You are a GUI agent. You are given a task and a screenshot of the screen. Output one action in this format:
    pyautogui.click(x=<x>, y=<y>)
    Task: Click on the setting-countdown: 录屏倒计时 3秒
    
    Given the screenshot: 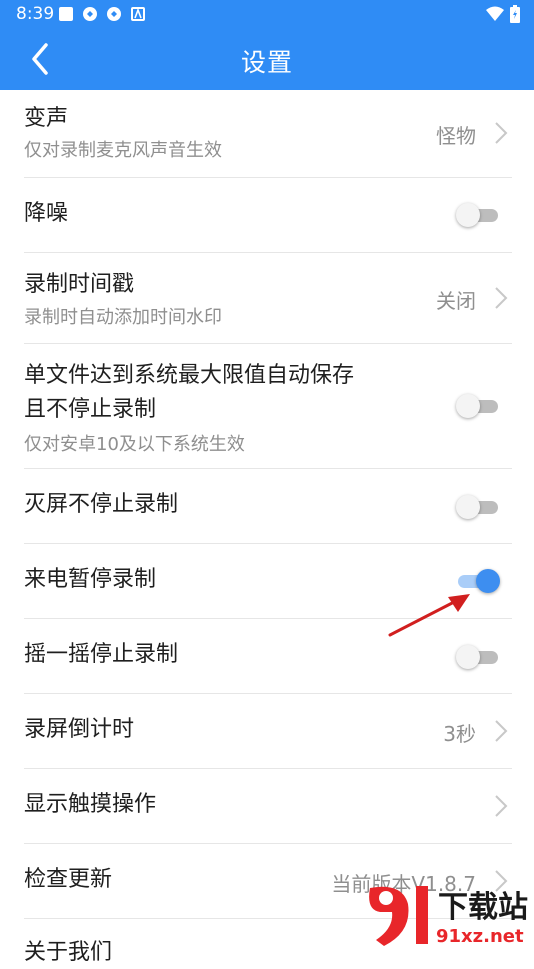 What is the action you would take?
    pyautogui.click(x=267, y=731)
    